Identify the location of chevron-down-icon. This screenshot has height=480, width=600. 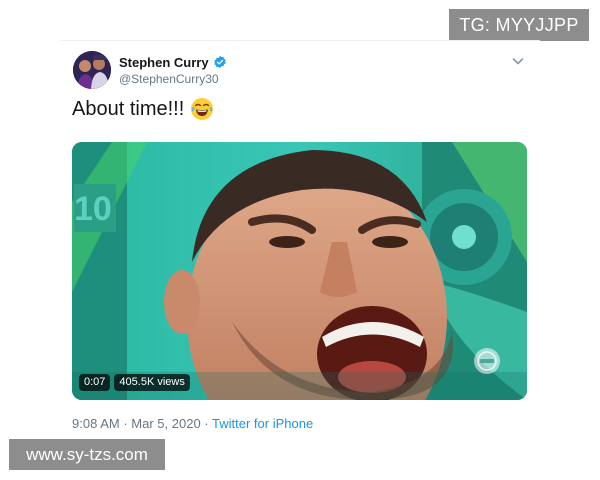
(518, 61).